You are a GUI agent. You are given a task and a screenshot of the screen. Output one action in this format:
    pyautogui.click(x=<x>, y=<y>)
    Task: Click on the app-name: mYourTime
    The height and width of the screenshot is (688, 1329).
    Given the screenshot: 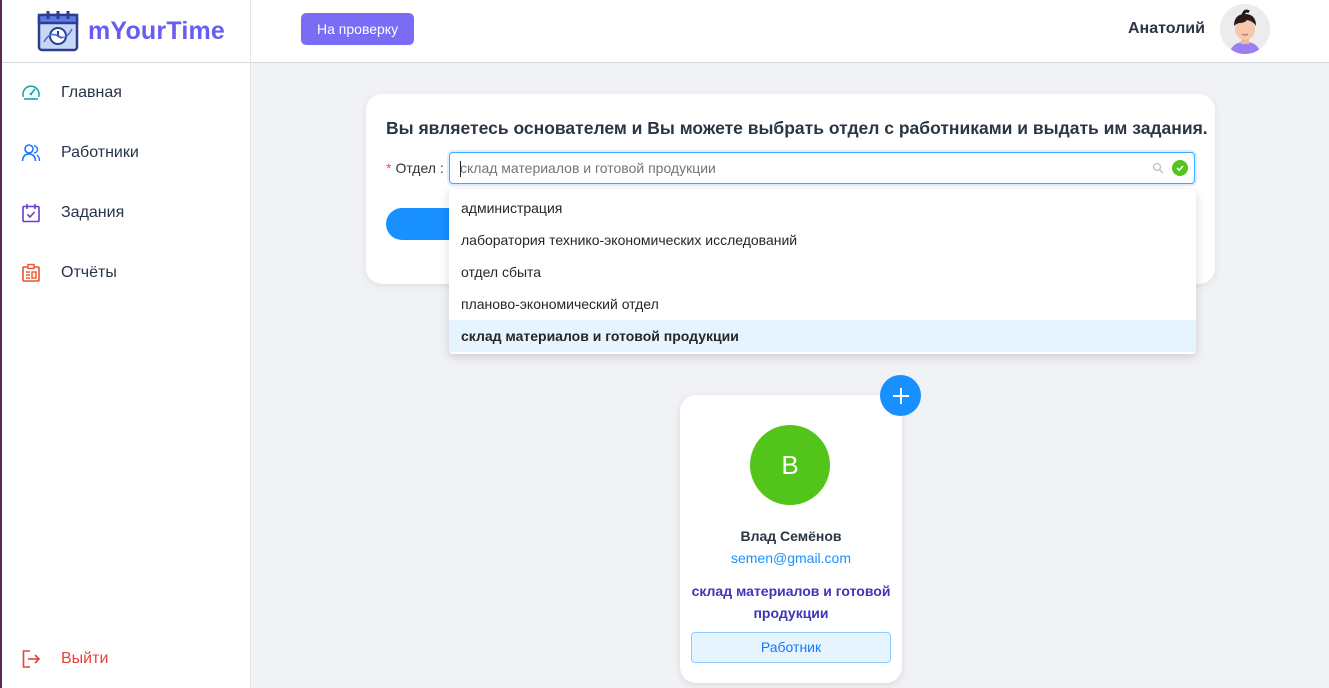 What is the action you would take?
    pyautogui.click(x=157, y=30)
    